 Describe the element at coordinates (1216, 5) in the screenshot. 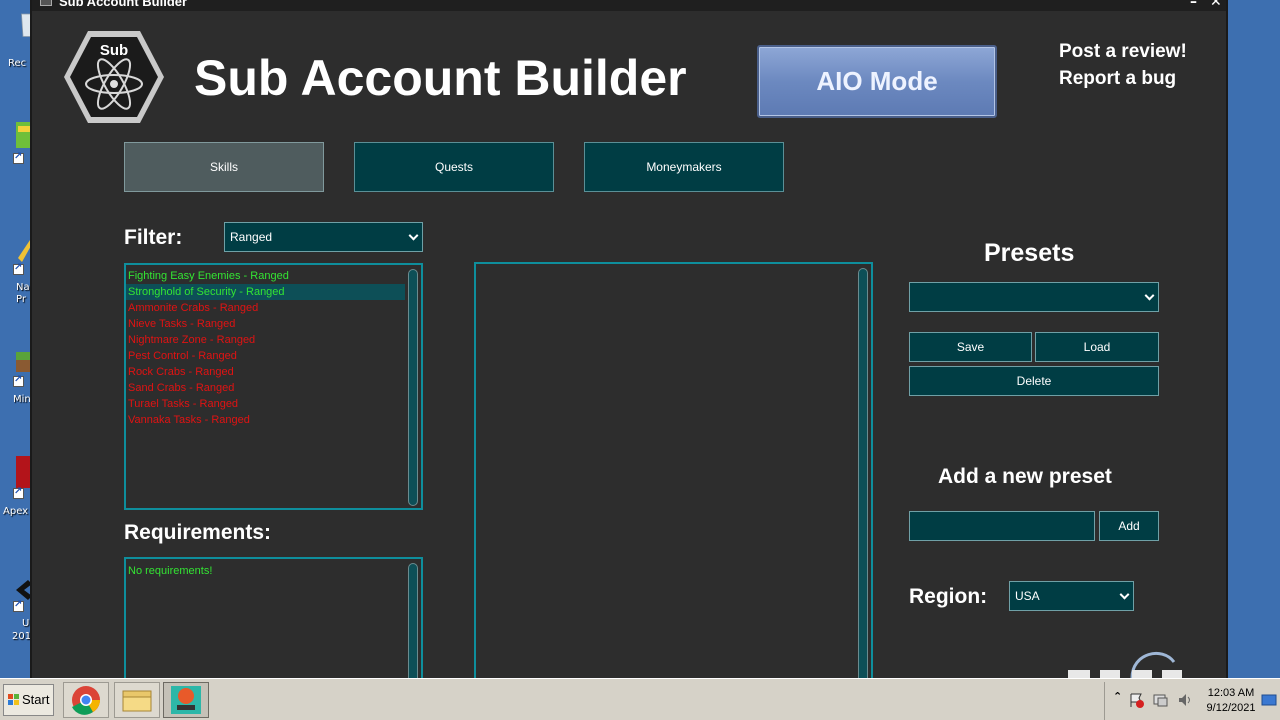

I see `close-button: ✕` at that location.